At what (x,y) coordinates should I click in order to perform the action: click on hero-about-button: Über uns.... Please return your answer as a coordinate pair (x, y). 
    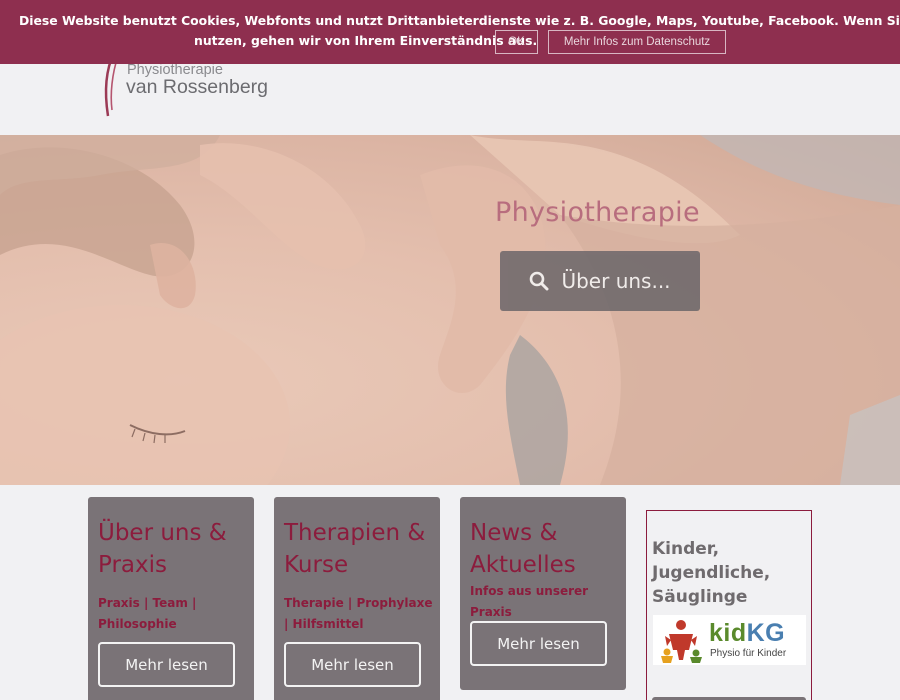
    Looking at the image, I should click on (600, 281).